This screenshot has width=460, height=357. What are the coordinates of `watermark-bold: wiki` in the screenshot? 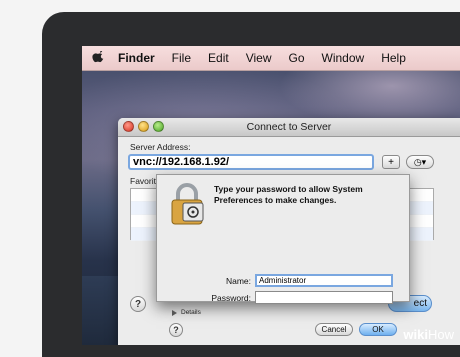 It's located at (415, 334).